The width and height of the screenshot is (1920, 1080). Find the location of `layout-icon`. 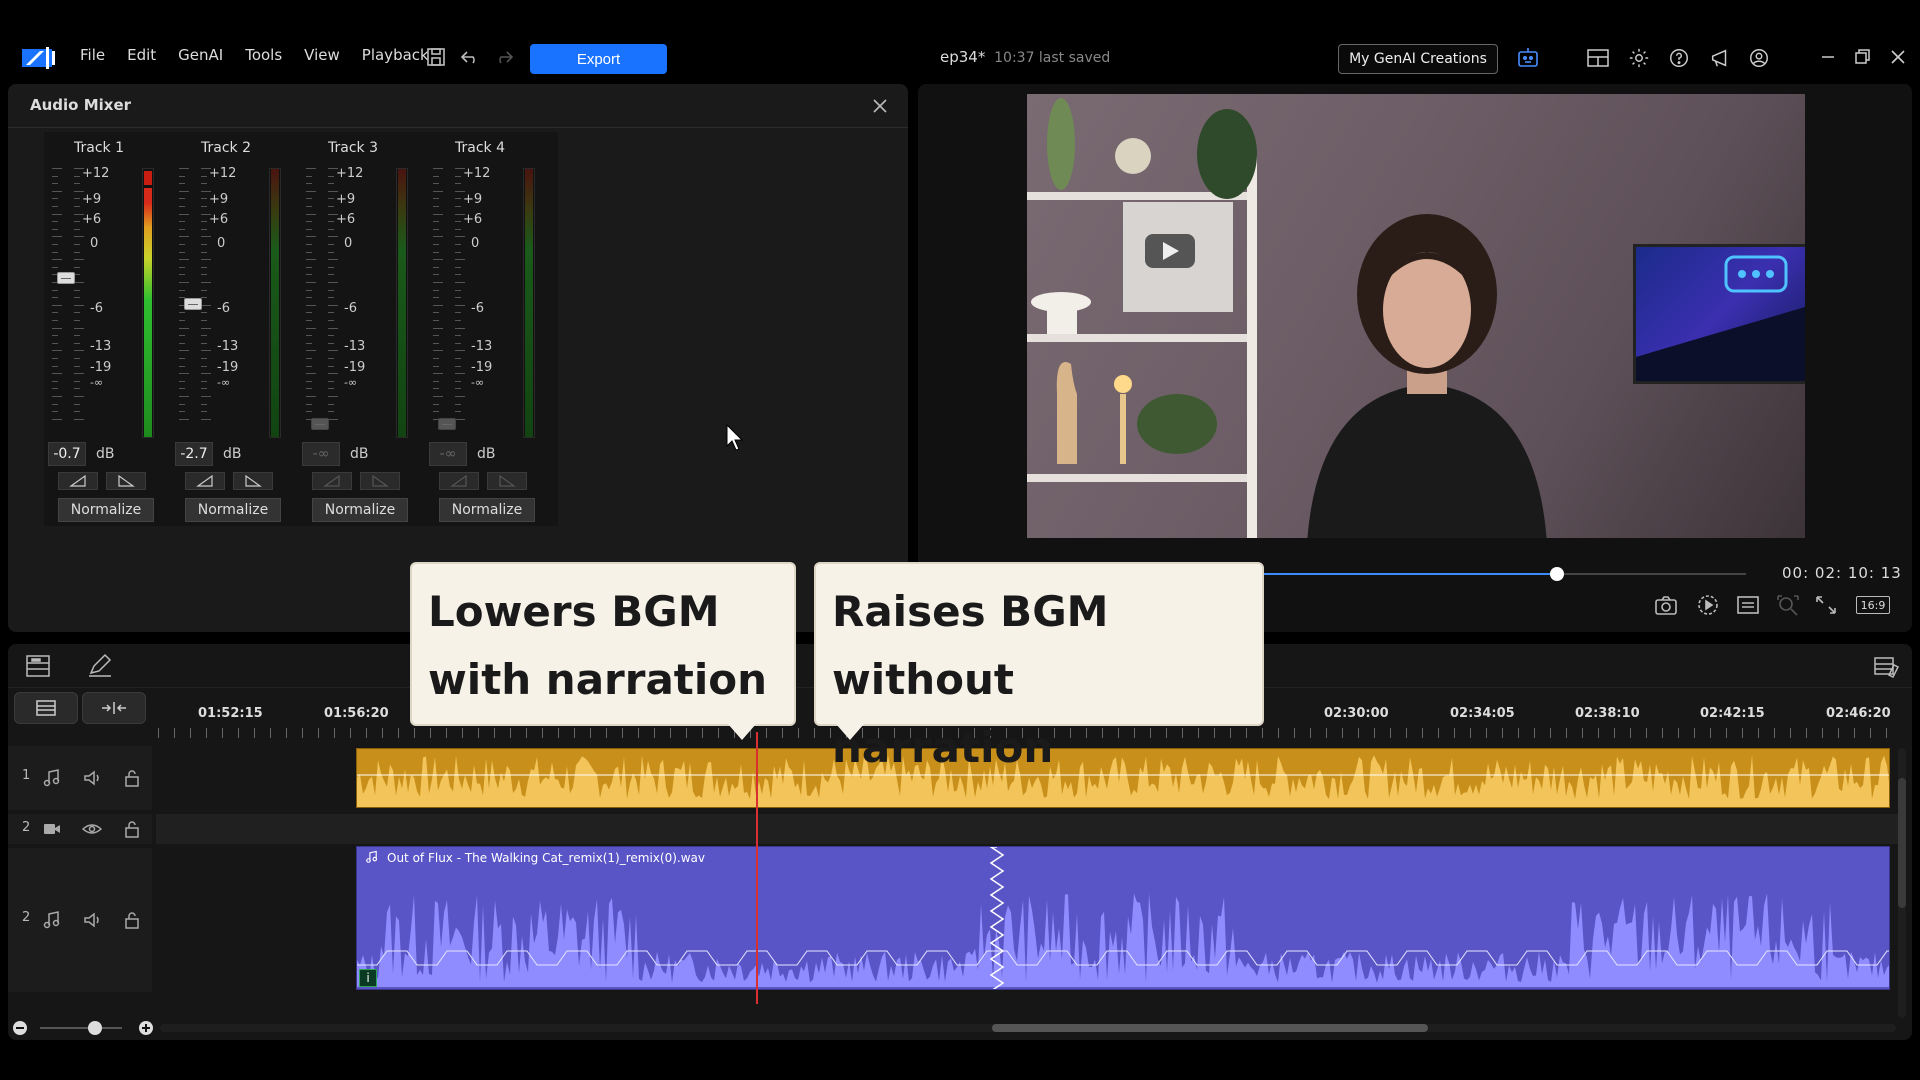

layout-icon is located at coordinates (1598, 58).